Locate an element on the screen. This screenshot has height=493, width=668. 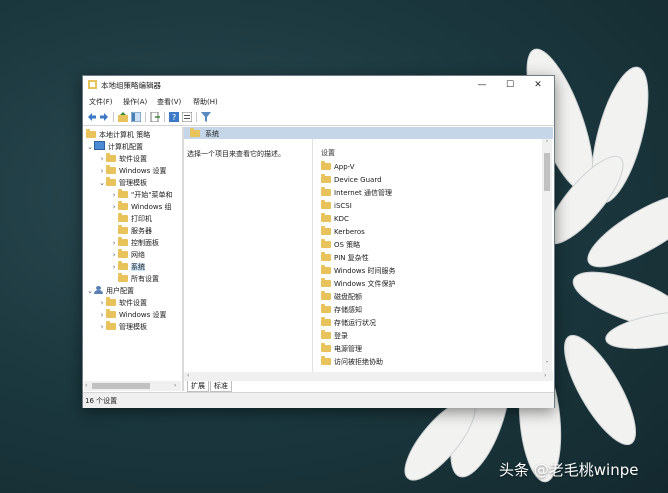
list-item: PIN 复杂性 is located at coordinates (345, 258).